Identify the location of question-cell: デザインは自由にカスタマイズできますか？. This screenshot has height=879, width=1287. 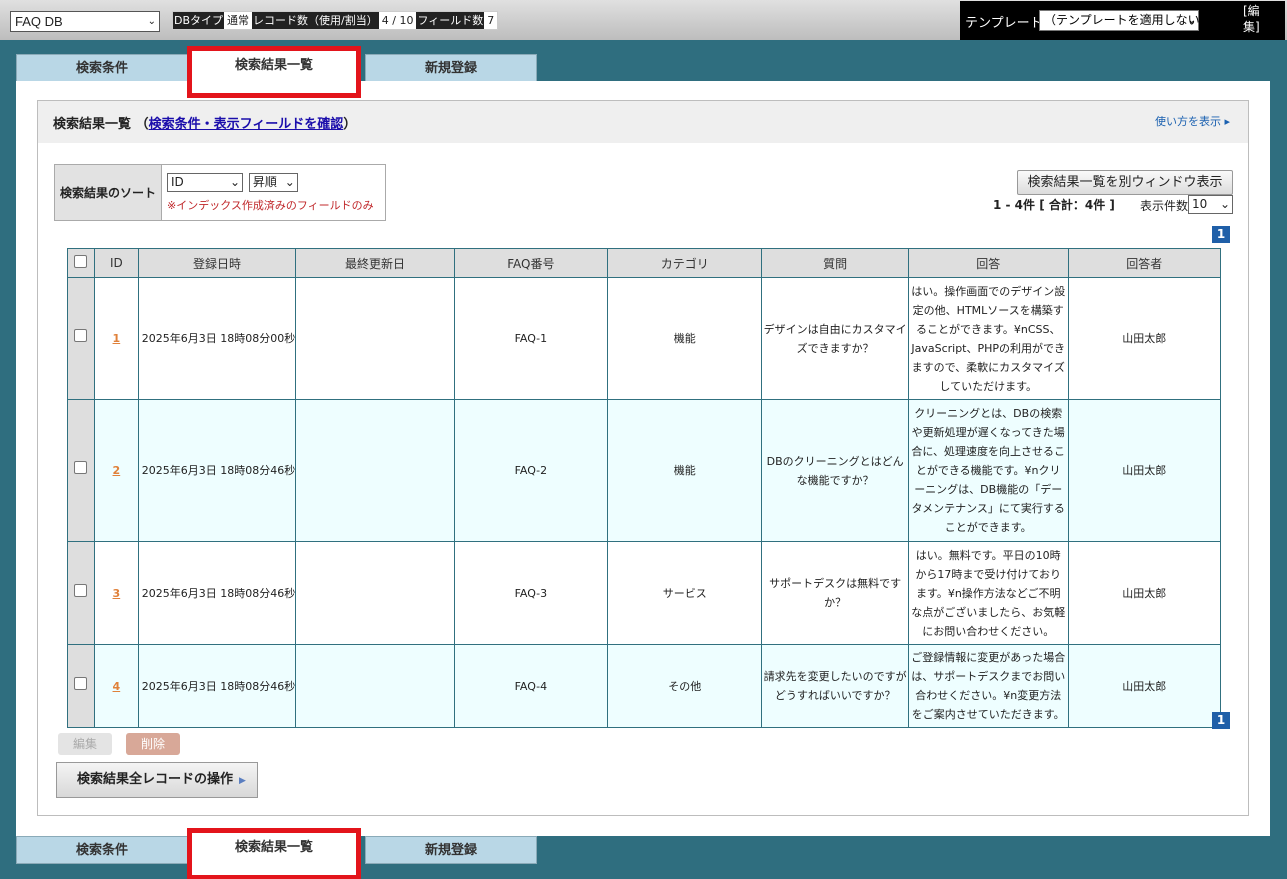
(835, 338).